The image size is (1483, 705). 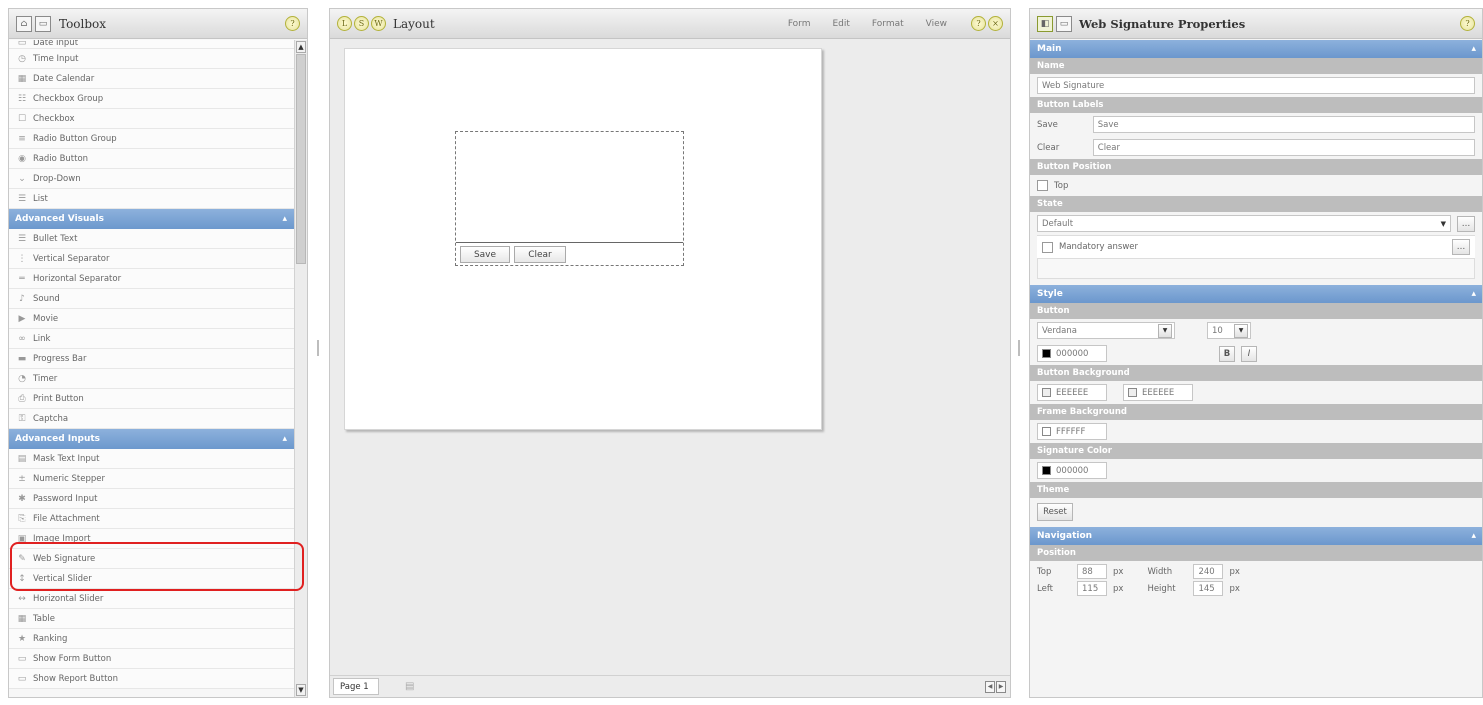 What do you see at coordinates (990, 686) in the screenshot?
I see `nav-prev-icon: ◀` at bounding box center [990, 686].